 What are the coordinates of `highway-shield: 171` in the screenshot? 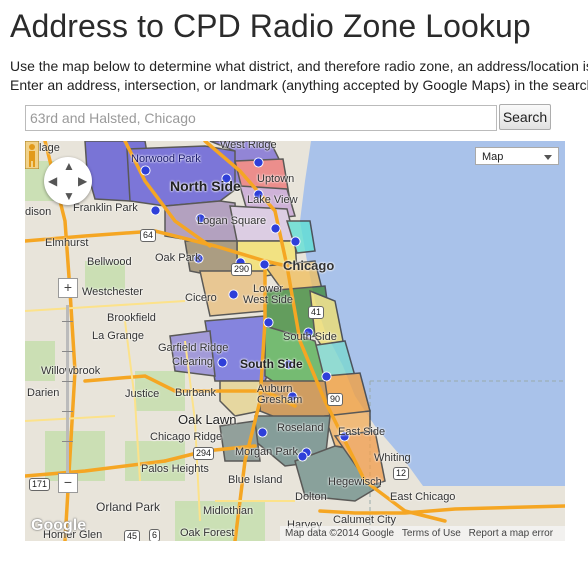 It's located at (40, 484).